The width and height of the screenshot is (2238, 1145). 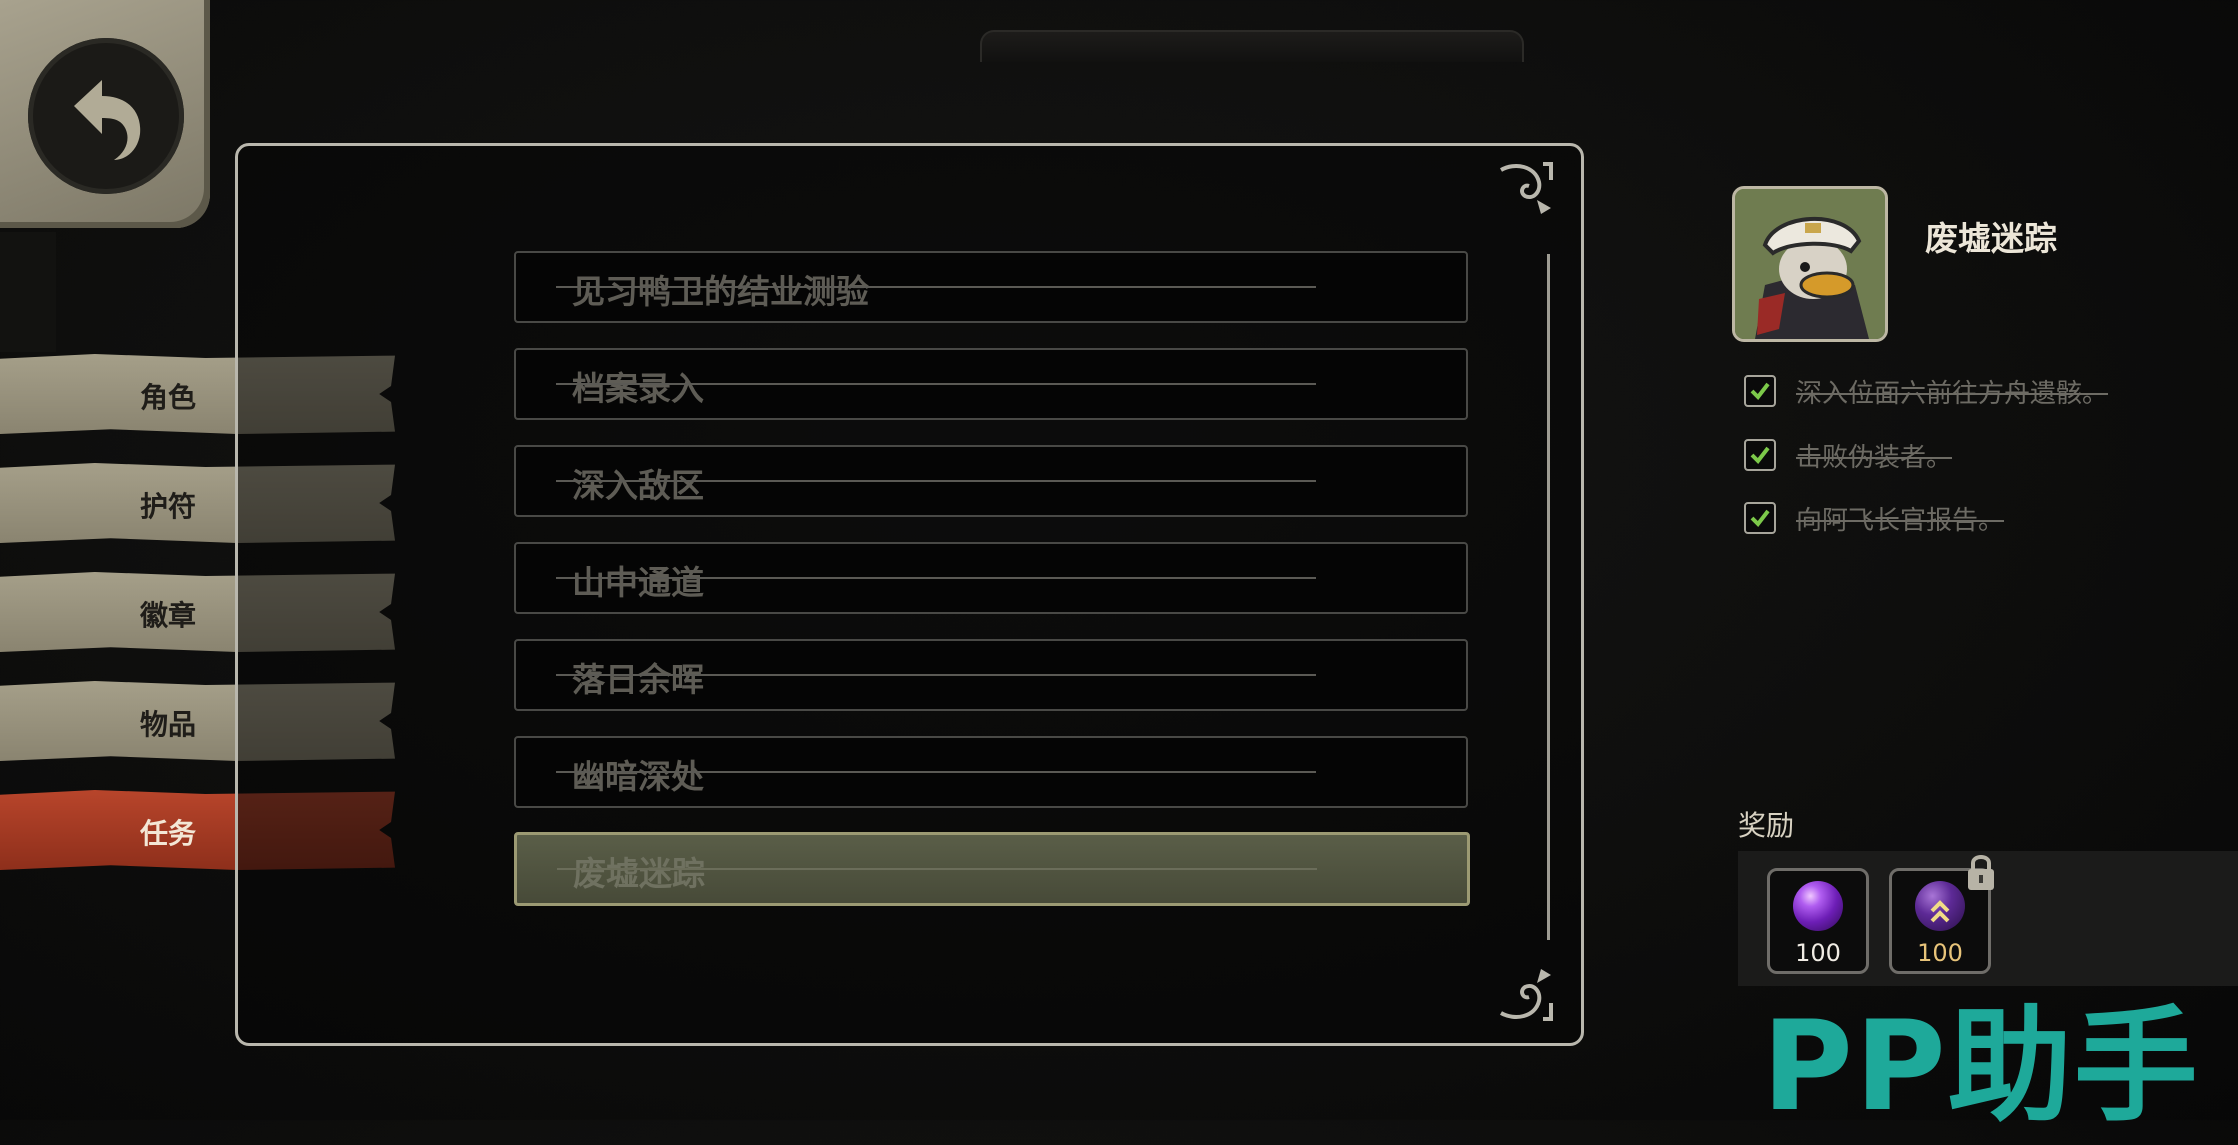 I want to click on quest-title: 废墟迷踪, so click(x=1991, y=238).